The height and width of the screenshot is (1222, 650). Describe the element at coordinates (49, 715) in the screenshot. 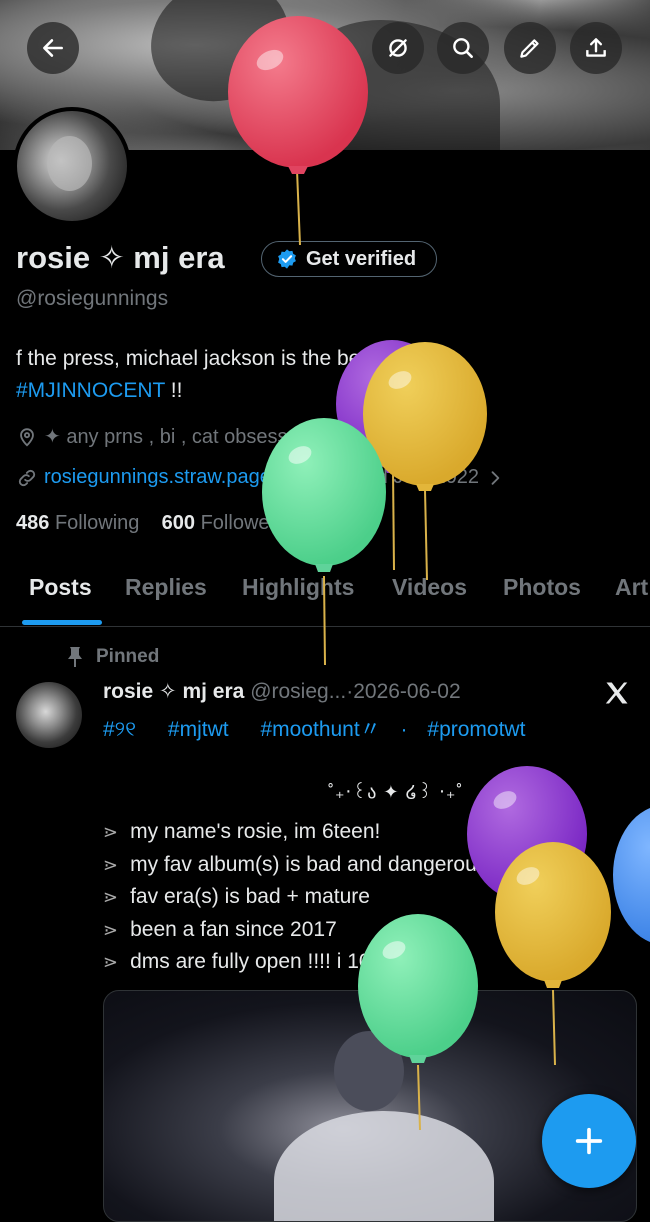

I see `post-avatar` at that location.